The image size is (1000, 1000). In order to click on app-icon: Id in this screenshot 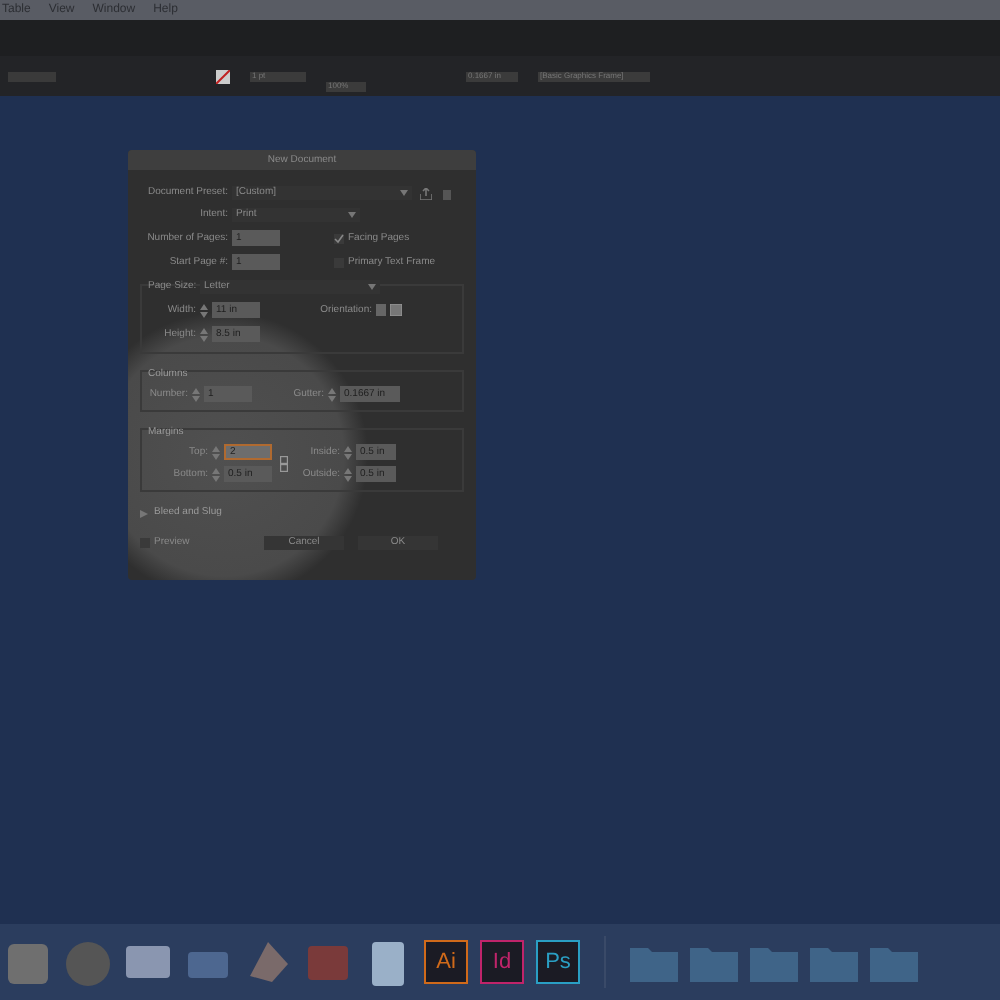, I will do `click(502, 962)`.